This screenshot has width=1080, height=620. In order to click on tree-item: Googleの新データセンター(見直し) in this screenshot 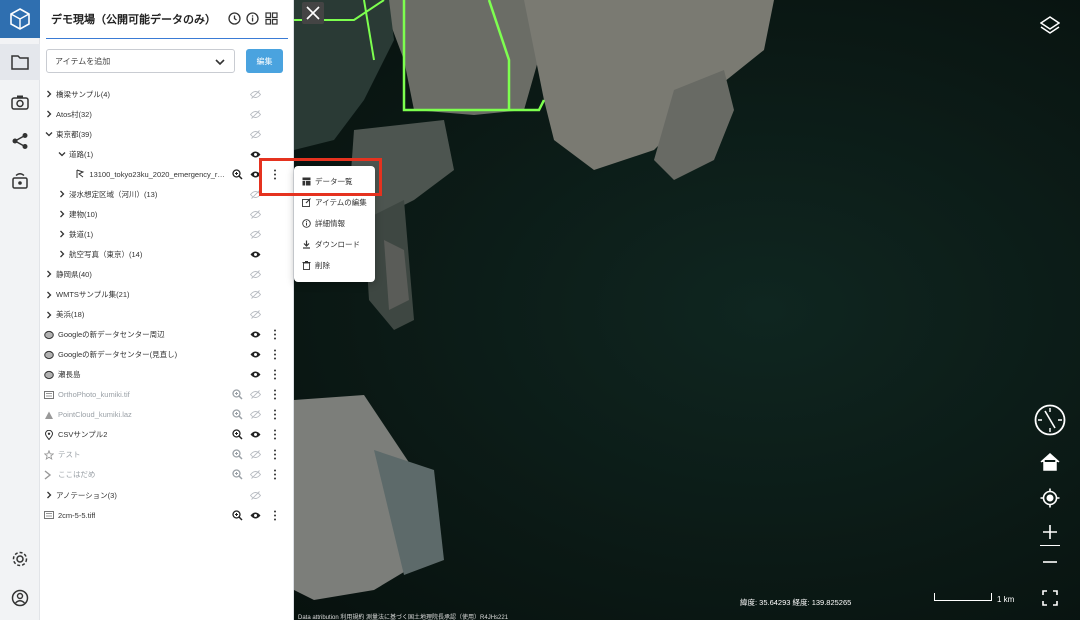, I will do `click(167, 355)`.